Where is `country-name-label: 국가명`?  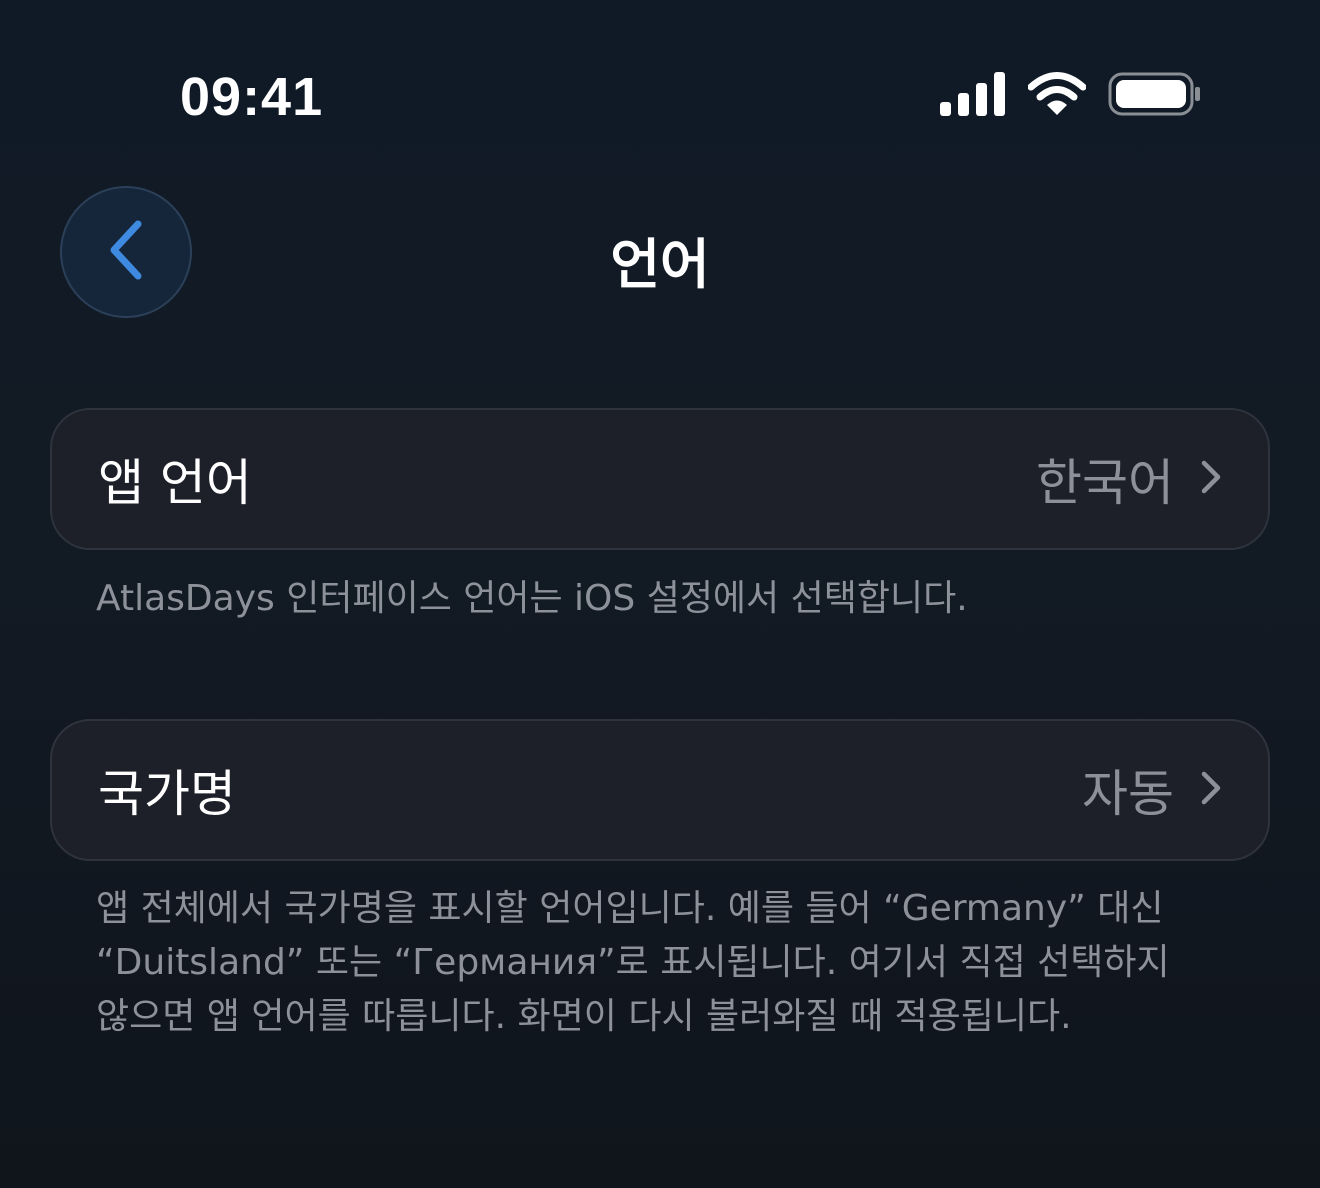
country-name-label: 국가명 is located at coordinates (167, 794).